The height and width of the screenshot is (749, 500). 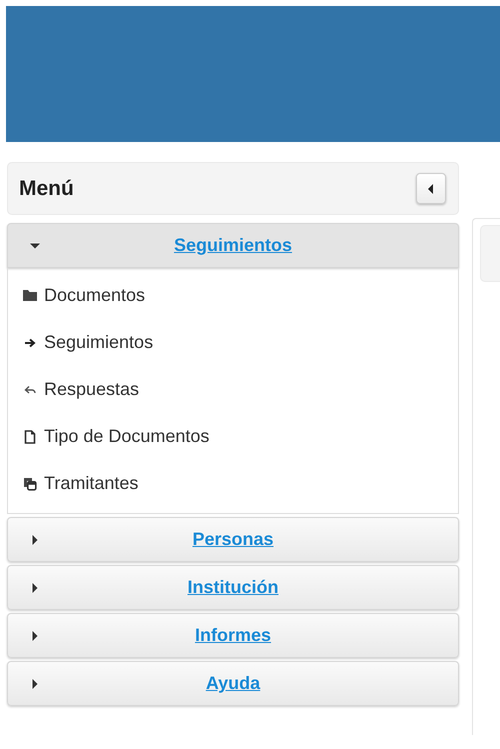 I want to click on menu-item: Seguimientos, so click(x=233, y=342).